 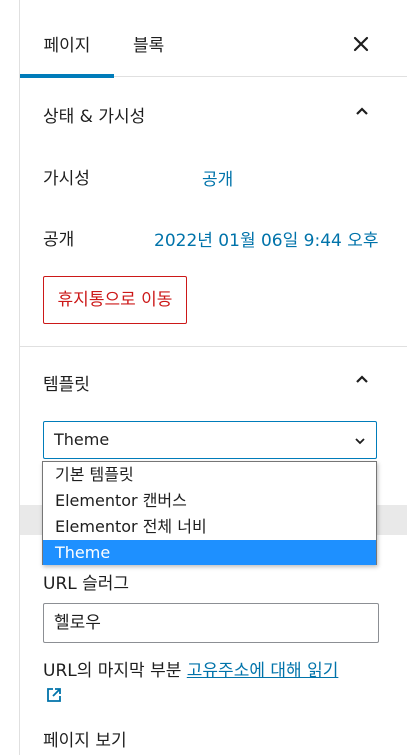 I want to click on tab-page: 페이지, so click(x=67, y=39).